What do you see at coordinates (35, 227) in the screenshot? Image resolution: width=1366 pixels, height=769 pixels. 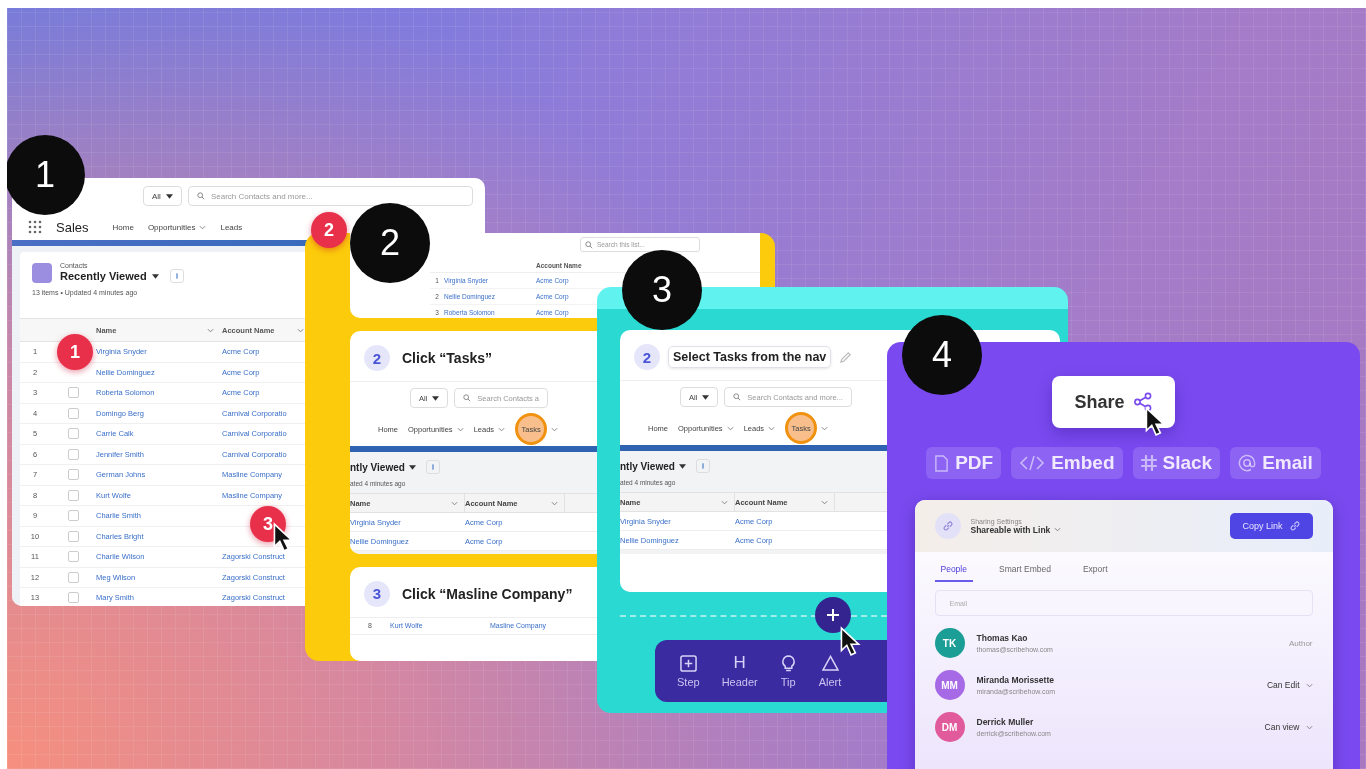 I see `app-launcher-icon` at bounding box center [35, 227].